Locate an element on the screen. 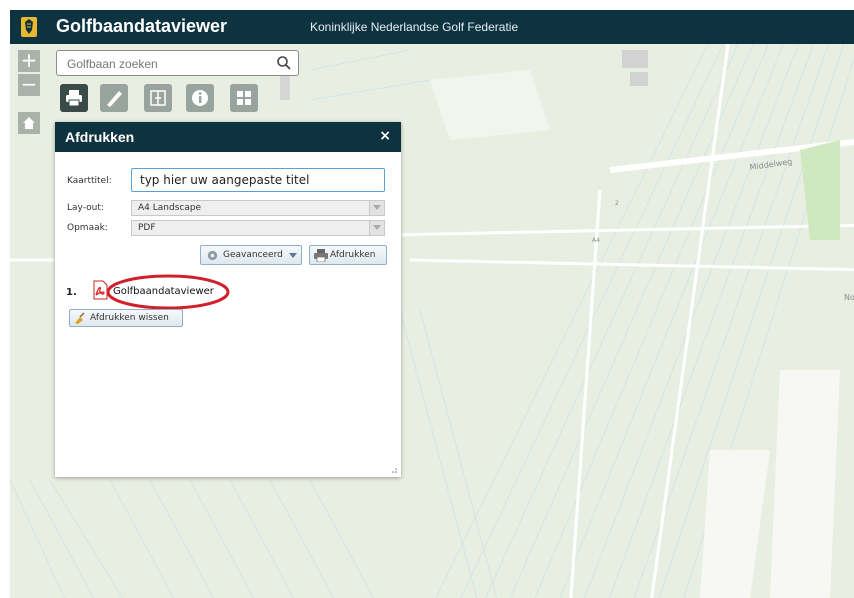 Image resolution: width=854 pixels, height=598 pixels. search-box is located at coordinates (177, 63).